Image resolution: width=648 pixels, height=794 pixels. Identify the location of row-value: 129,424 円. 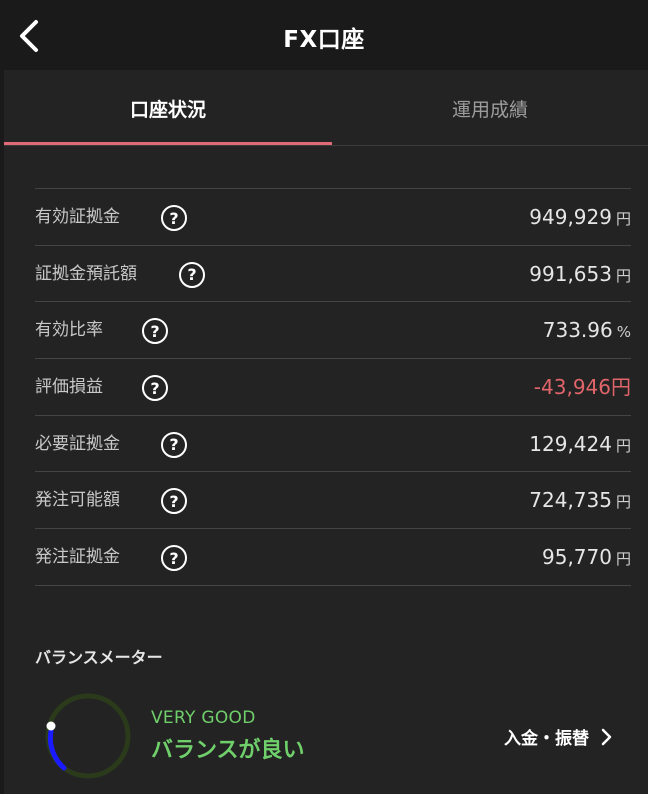
(580, 444).